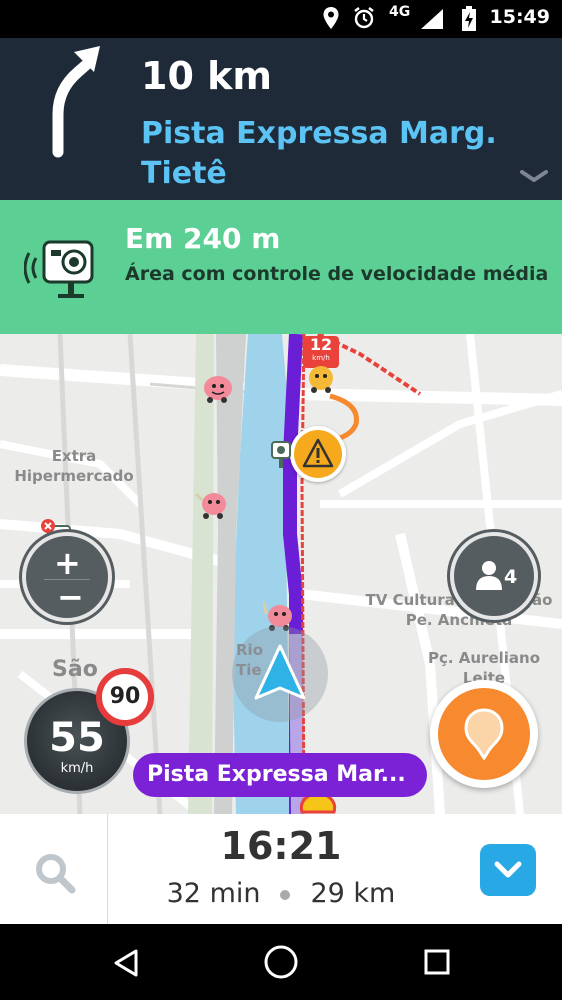 The height and width of the screenshot is (1000, 562). What do you see at coordinates (331, 18) in the screenshot?
I see `location-icon` at bounding box center [331, 18].